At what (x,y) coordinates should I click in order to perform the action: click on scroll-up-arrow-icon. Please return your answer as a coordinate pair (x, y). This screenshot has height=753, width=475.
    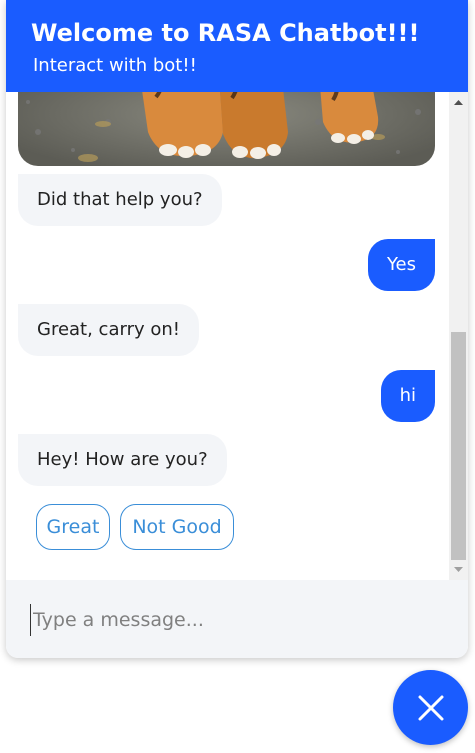
    Looking at the image, I should click on (458, 103).